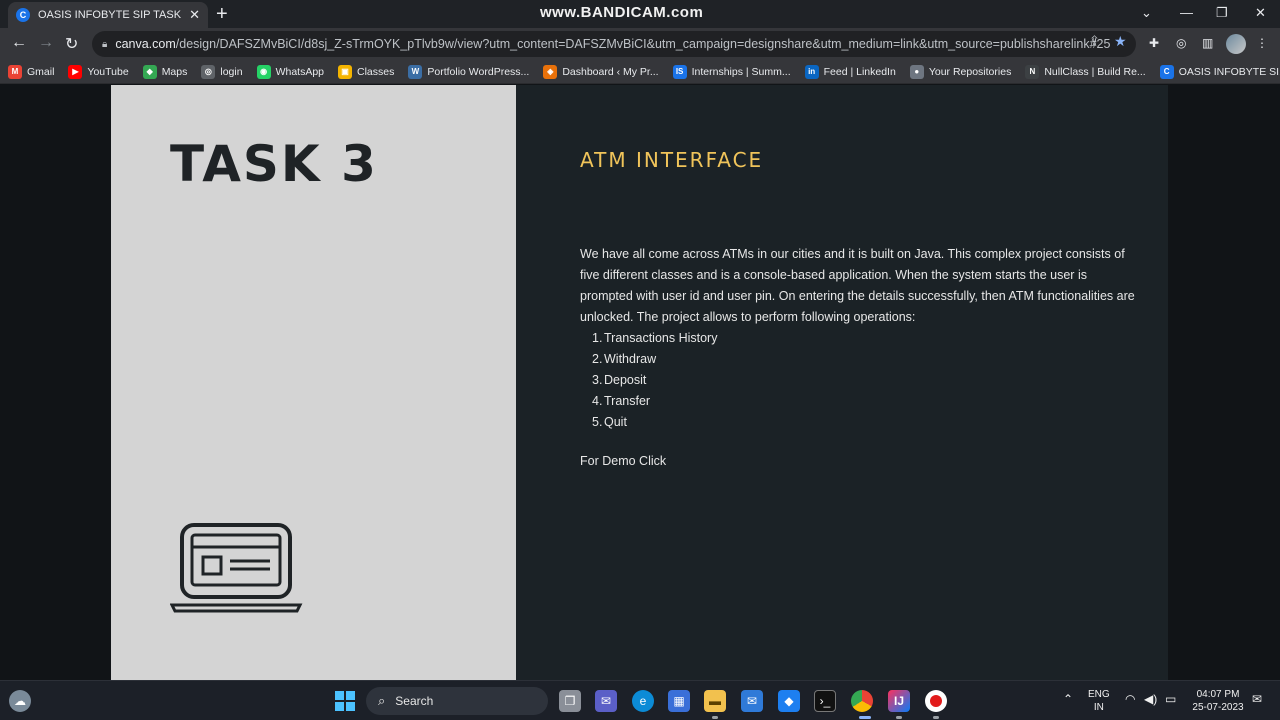  What do you see at coordinates (1186, 12) in the screenshot?
I see `minimize-button: —` at bounding box center [1186, 12].